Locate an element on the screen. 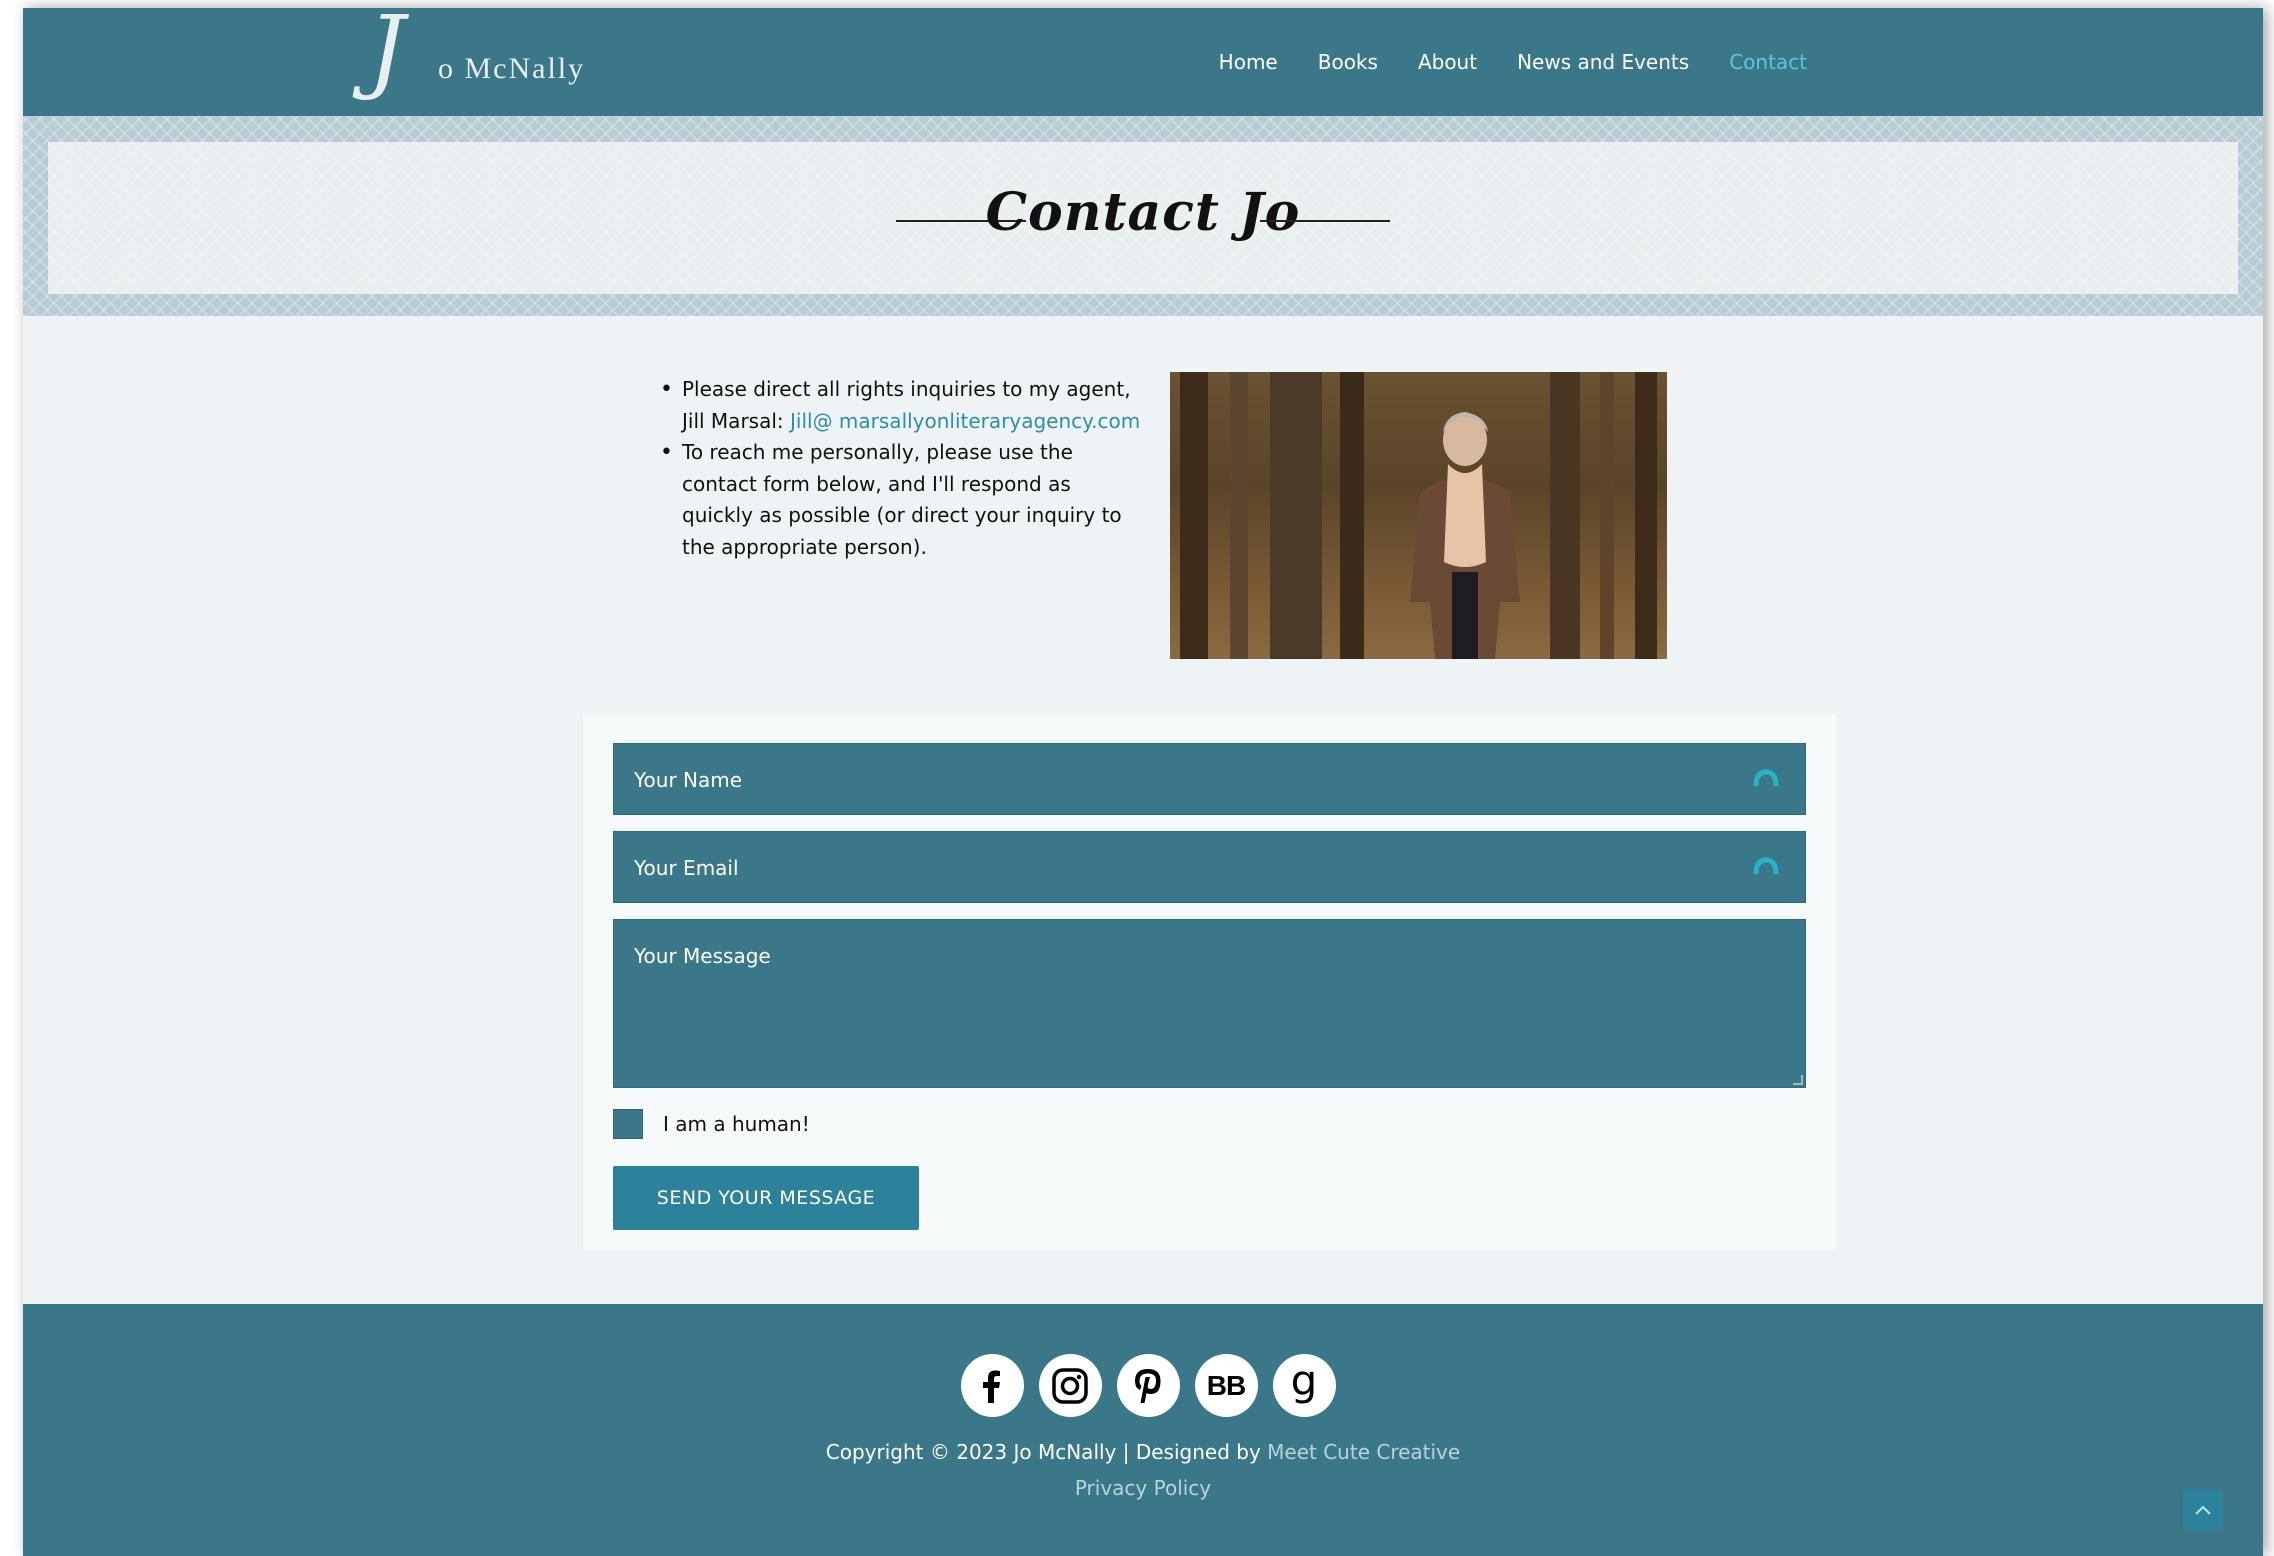 The image size is (2274, 1556). social-links: BB g is located at coordinates (1143, 1385).